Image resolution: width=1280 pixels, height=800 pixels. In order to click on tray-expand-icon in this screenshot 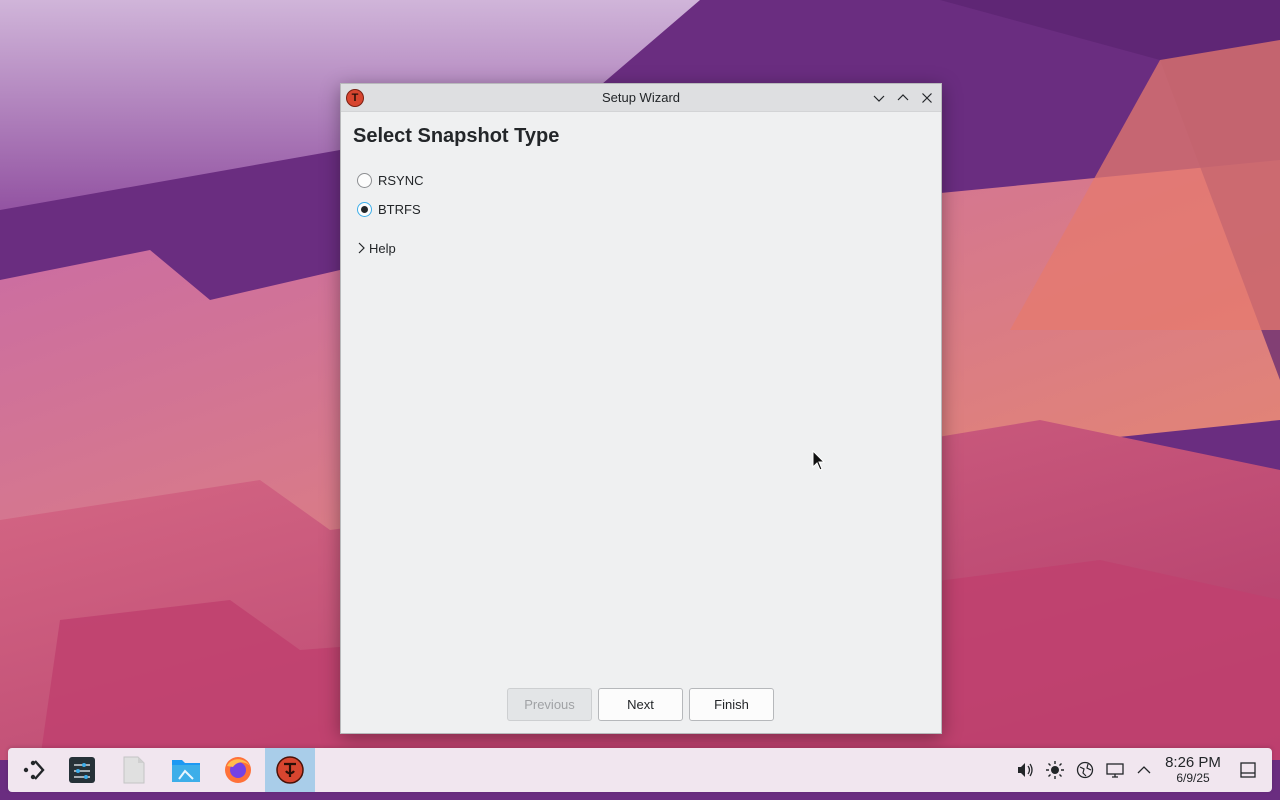, I will do `click(1144, 770)`.